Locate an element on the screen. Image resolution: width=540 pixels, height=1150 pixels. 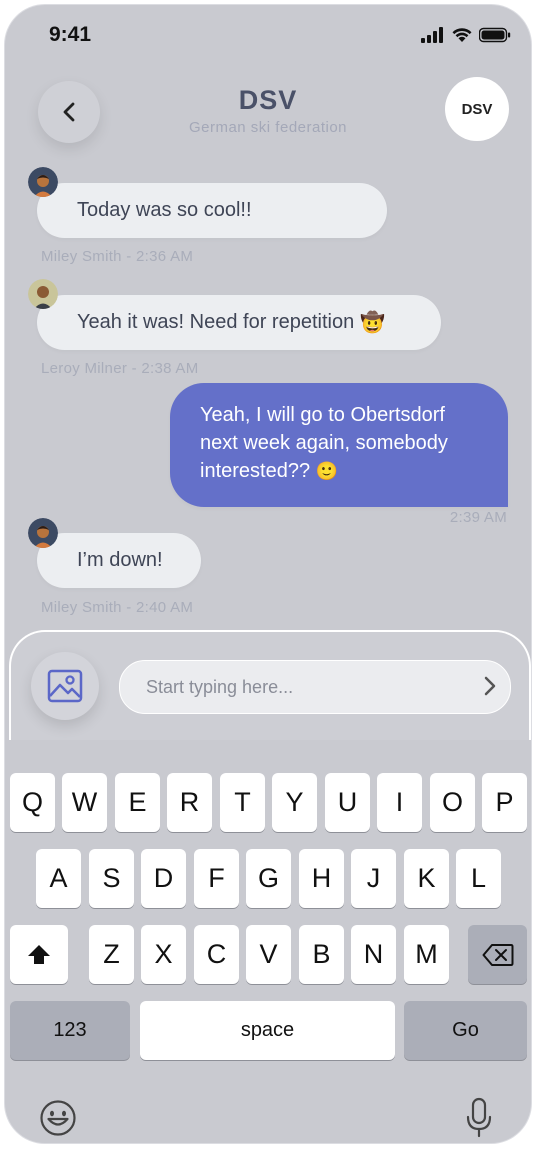
shift-arrow-icon is located at coordinates (39, 954).